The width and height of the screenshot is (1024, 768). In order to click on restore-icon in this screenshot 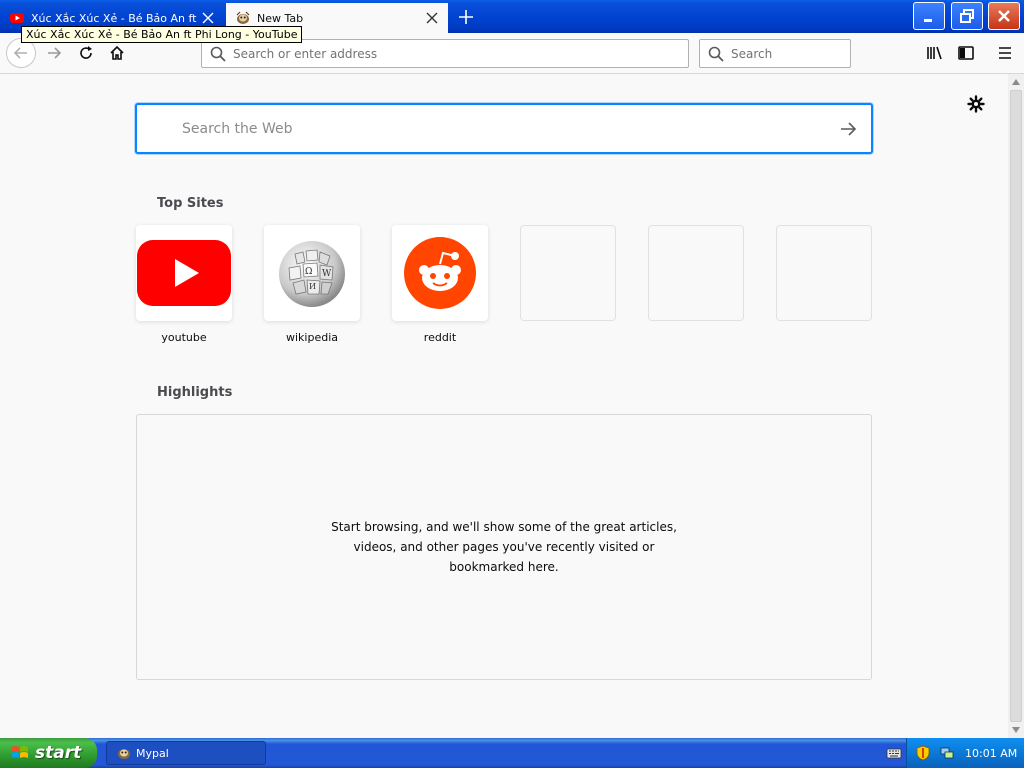, I will do `click(967, 16)`.